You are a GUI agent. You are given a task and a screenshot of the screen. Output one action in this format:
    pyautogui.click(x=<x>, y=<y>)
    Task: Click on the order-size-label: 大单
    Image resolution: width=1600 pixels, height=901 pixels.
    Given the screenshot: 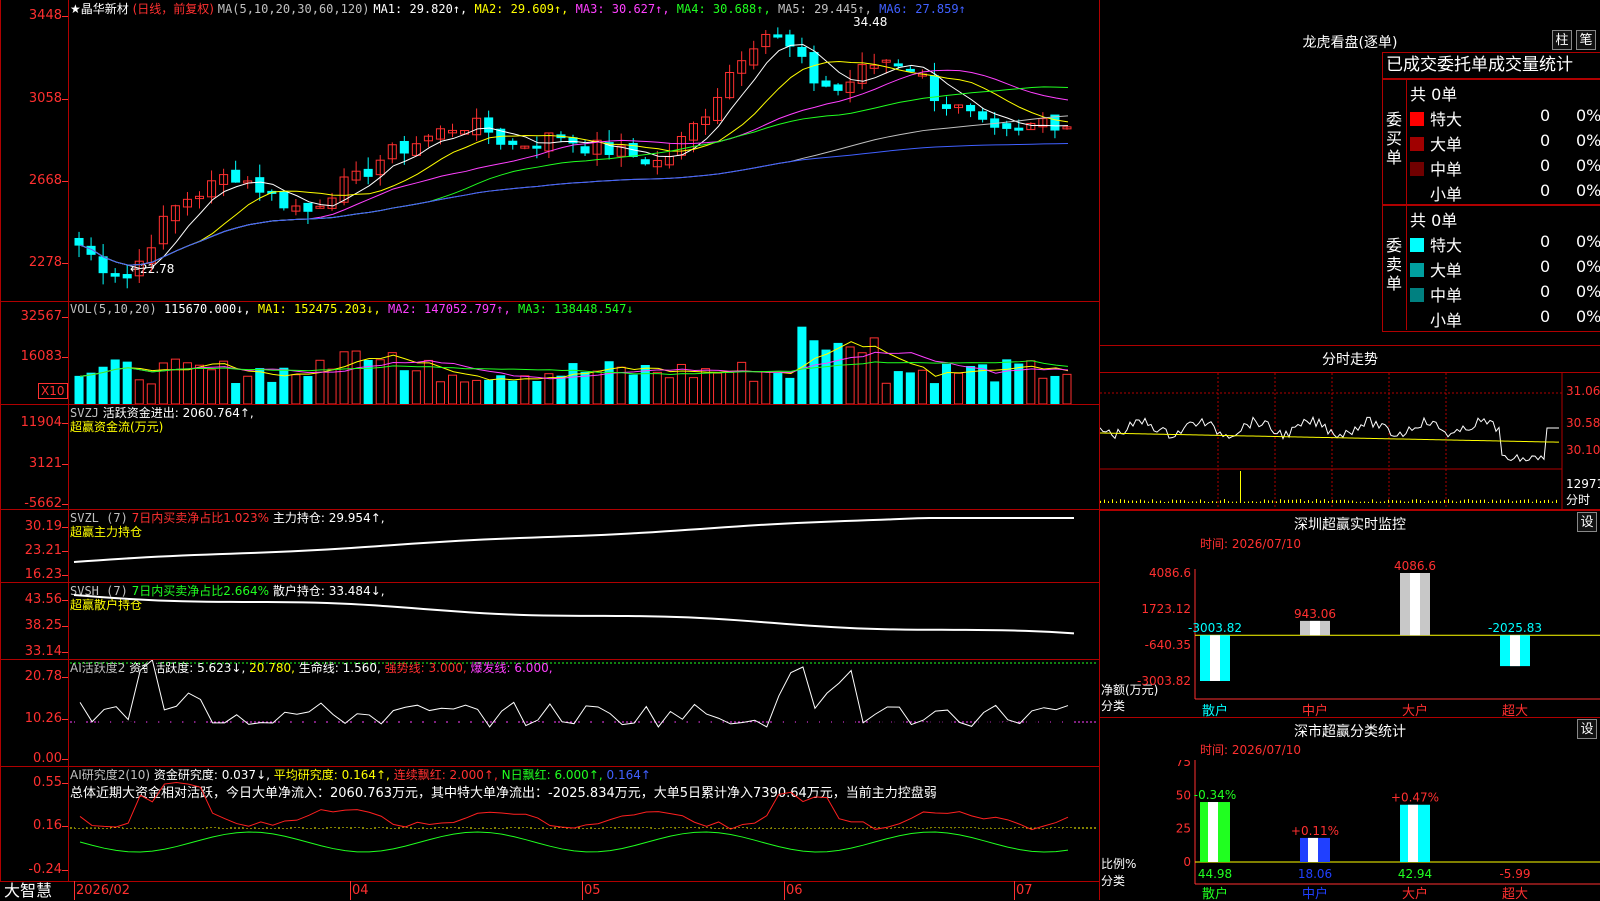 What is the action you would take?
    pyautogui.click(x=1446, y=270)
    